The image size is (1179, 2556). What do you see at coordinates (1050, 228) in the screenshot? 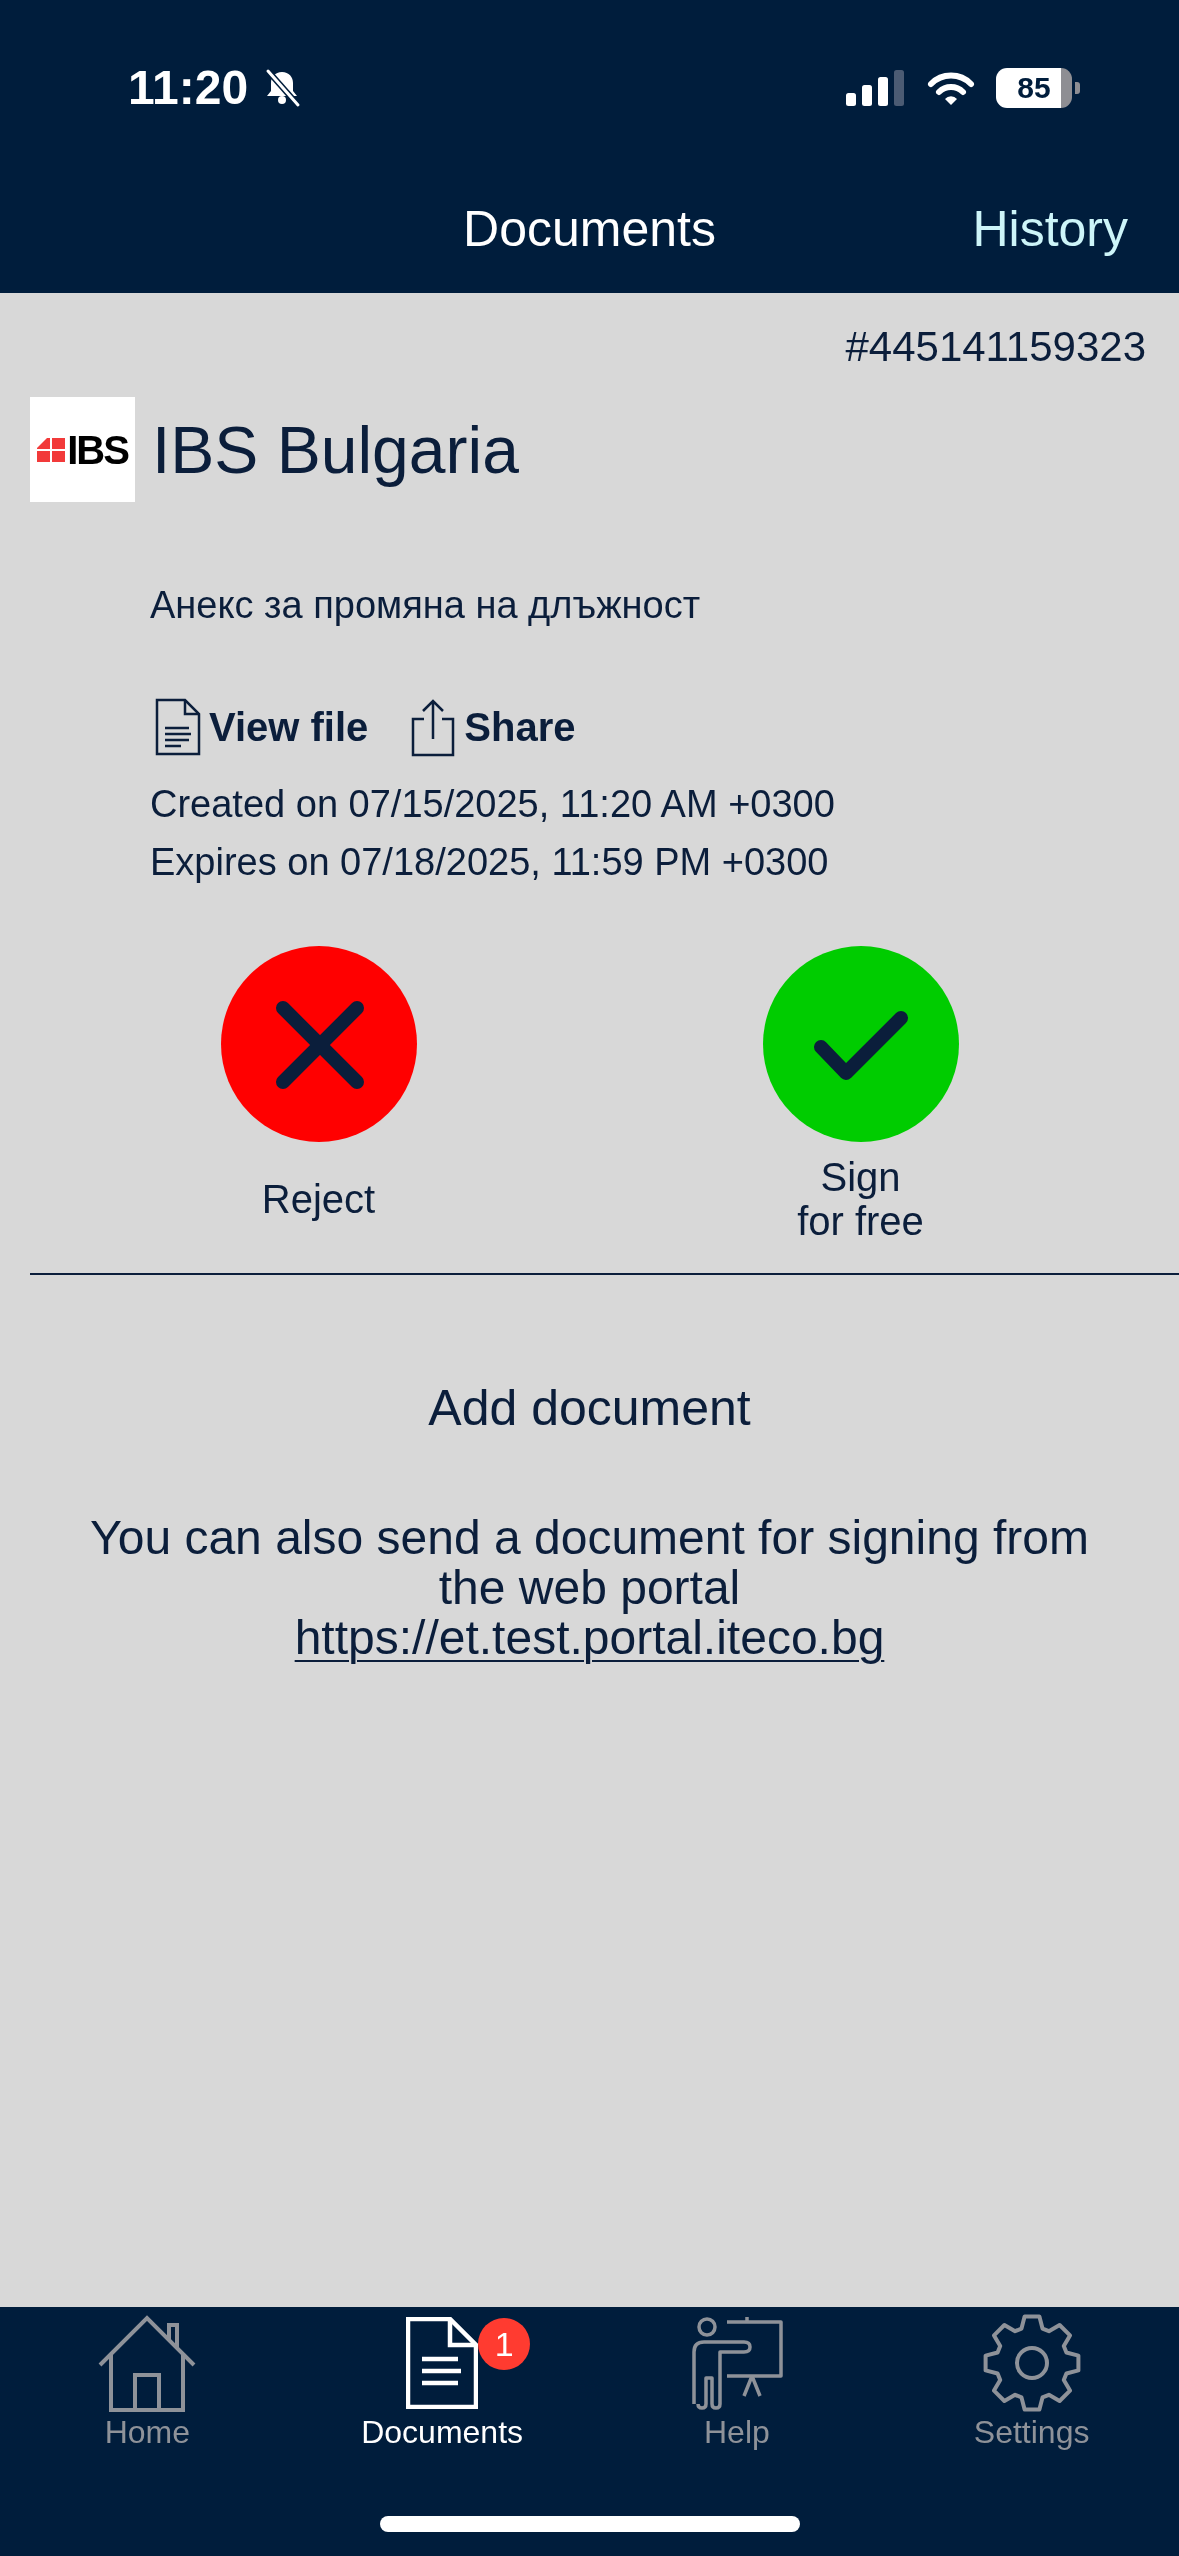
I see `history-button: History` at bounding box center [1050, 228].